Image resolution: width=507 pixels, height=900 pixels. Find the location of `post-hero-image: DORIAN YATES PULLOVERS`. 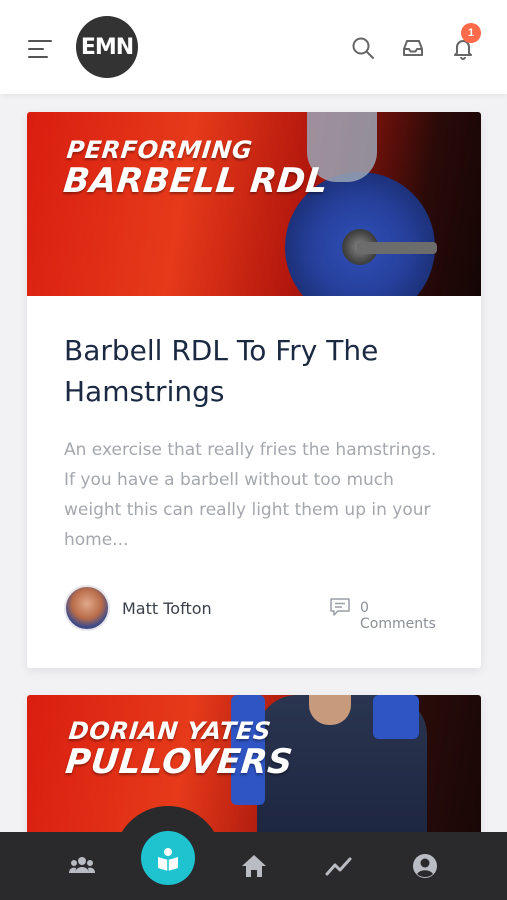

post-hero-image: DORIAN YATES PULLOVERS is located at coordinates (254, 770).